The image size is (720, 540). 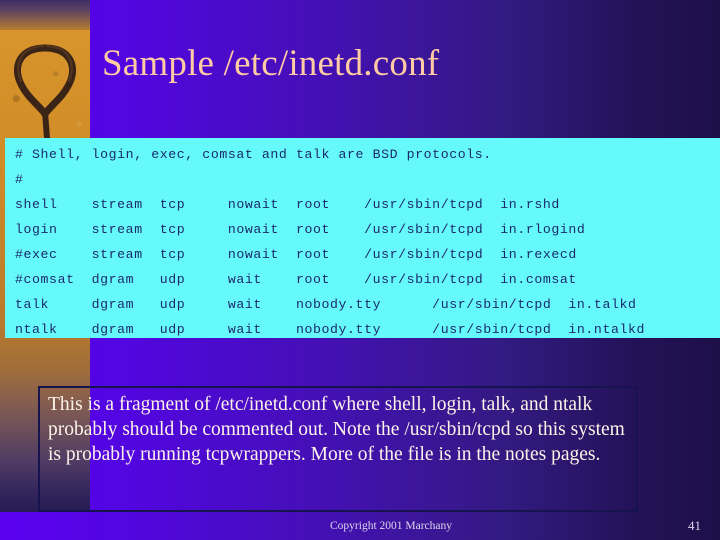 I want to click on code-line: #, so click(x=19, y=179).